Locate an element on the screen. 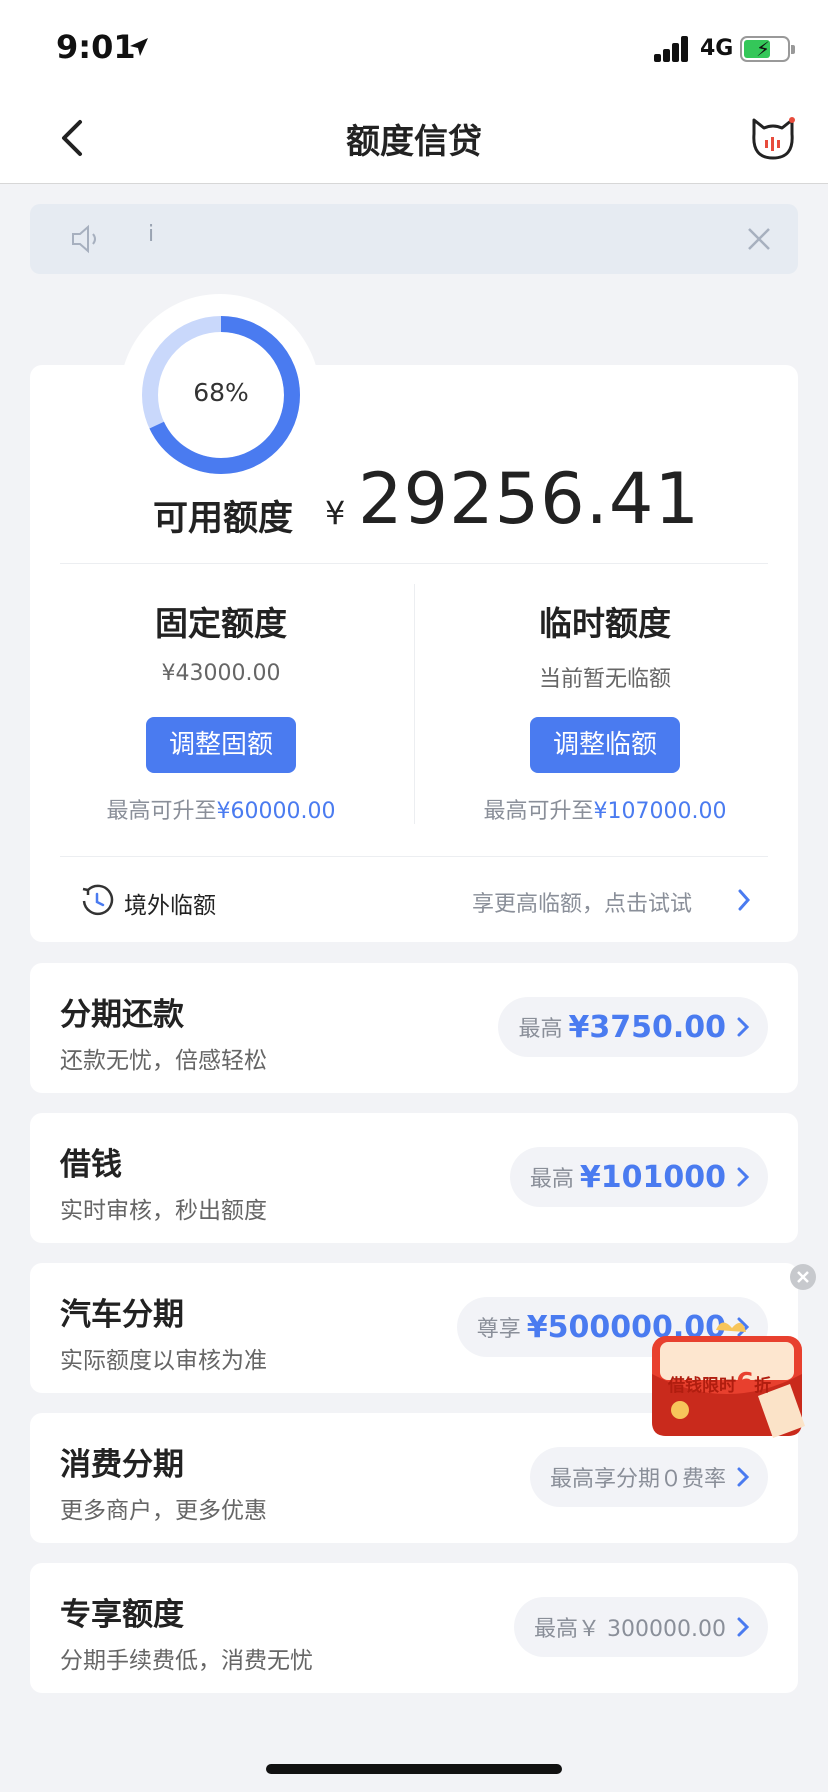 The image size is (828, 1792). temp-max-value: ¥107000.00 is located at coordinates (660, 811).